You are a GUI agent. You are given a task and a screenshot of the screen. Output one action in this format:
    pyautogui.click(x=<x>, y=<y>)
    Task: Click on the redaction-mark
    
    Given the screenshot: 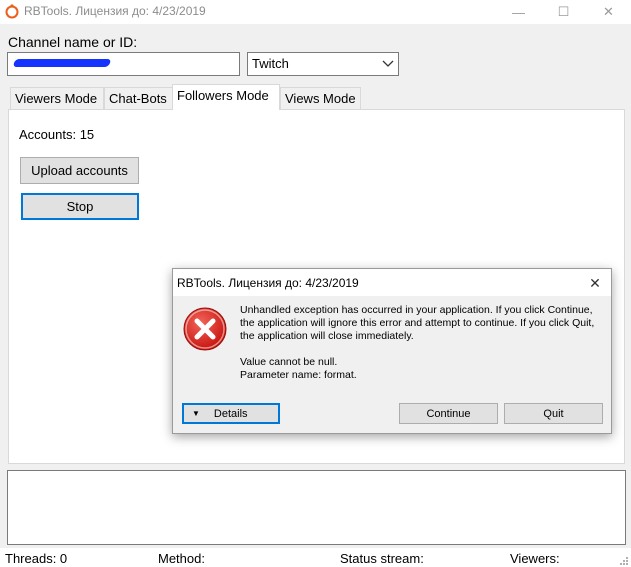 What is the action you would take?
    pyautogui.click(x=62, y=63)
    